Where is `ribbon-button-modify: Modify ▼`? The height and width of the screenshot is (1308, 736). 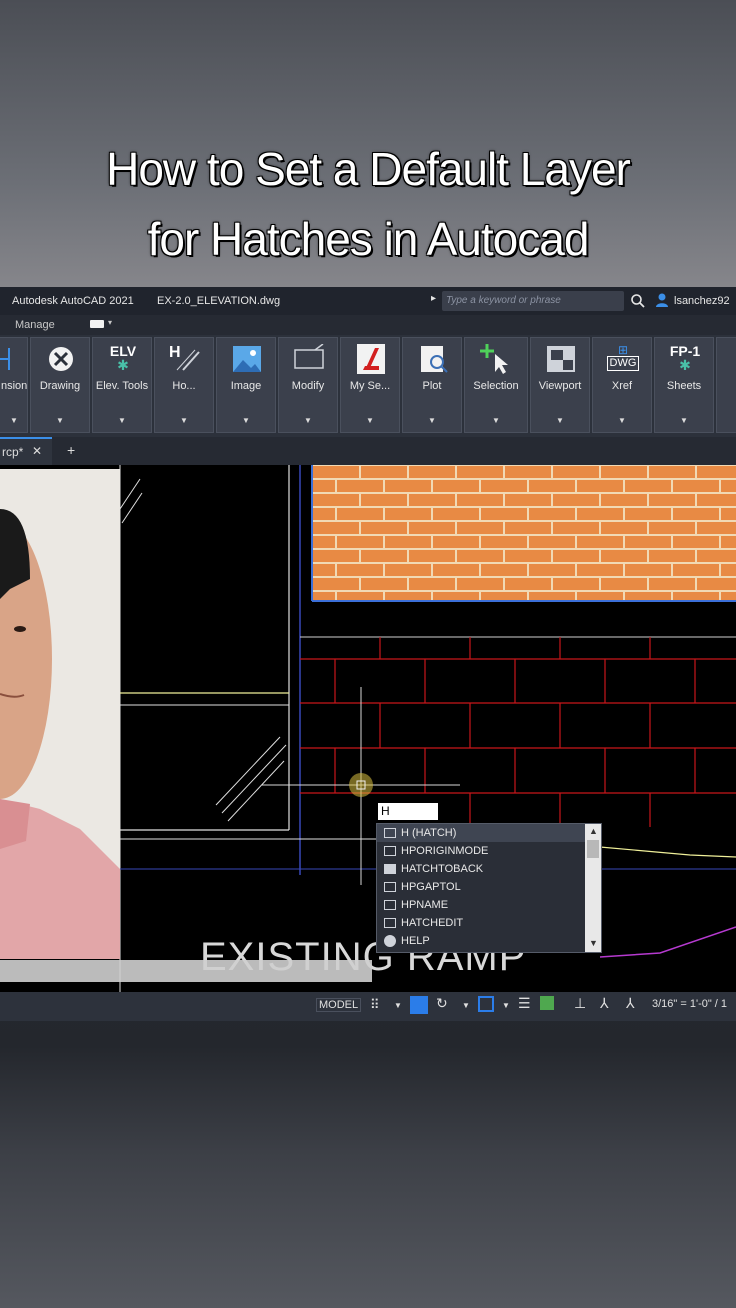 ribbon-button-modify: Modify ▼ is located at coordinates (308, 385).